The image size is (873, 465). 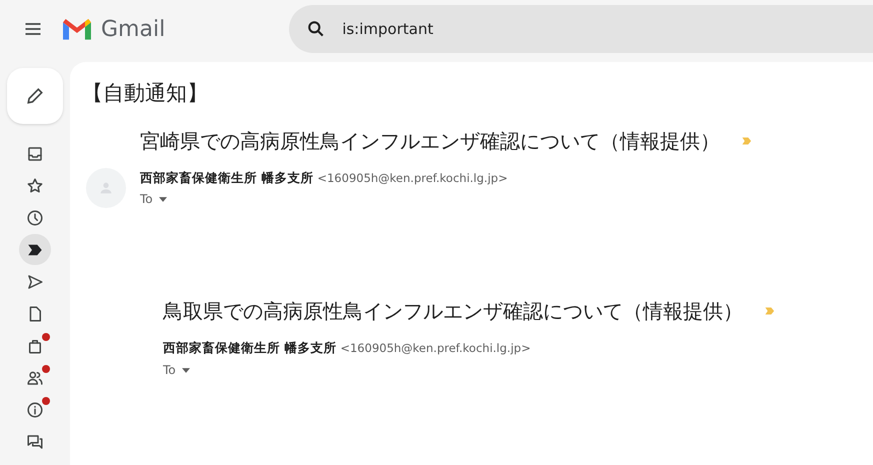 I want to click on search-bar: is:important, so click(x=581, y=29).